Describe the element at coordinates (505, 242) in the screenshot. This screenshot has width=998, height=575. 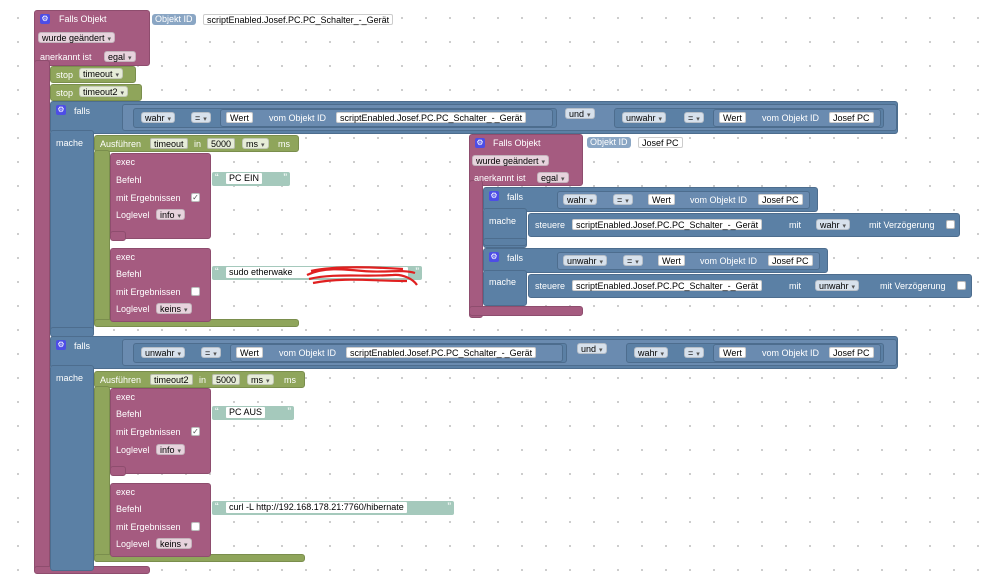
I see `inner-falls-a-bottom` at that location.